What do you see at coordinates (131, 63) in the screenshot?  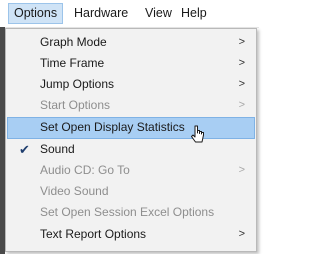 I see `menu-item-time-frame: Time Frame >` at bounding box center [131, 63].